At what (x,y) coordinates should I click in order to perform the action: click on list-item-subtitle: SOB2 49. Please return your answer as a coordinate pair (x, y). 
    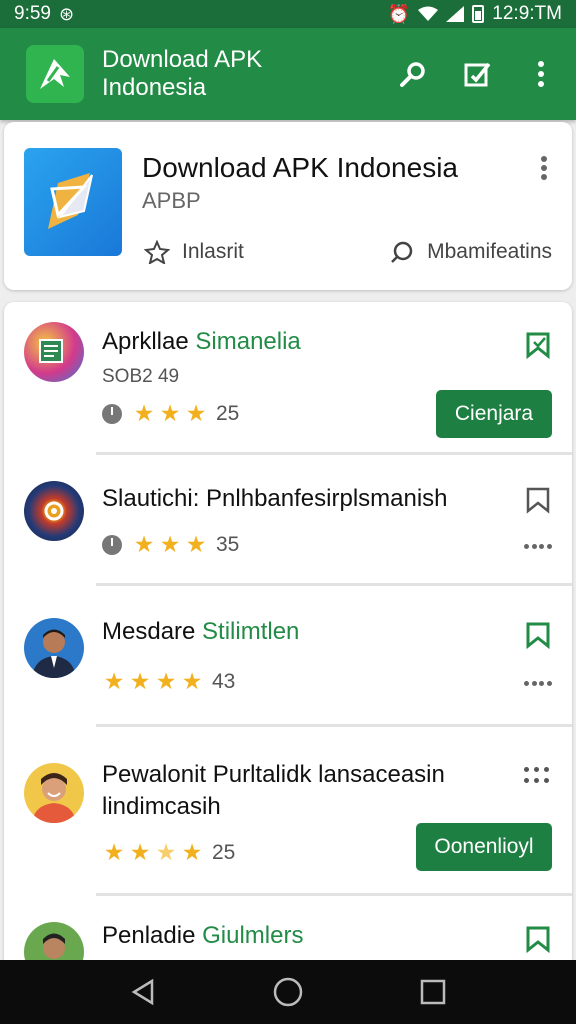
    Looking at the image, I should click on (141, 376).